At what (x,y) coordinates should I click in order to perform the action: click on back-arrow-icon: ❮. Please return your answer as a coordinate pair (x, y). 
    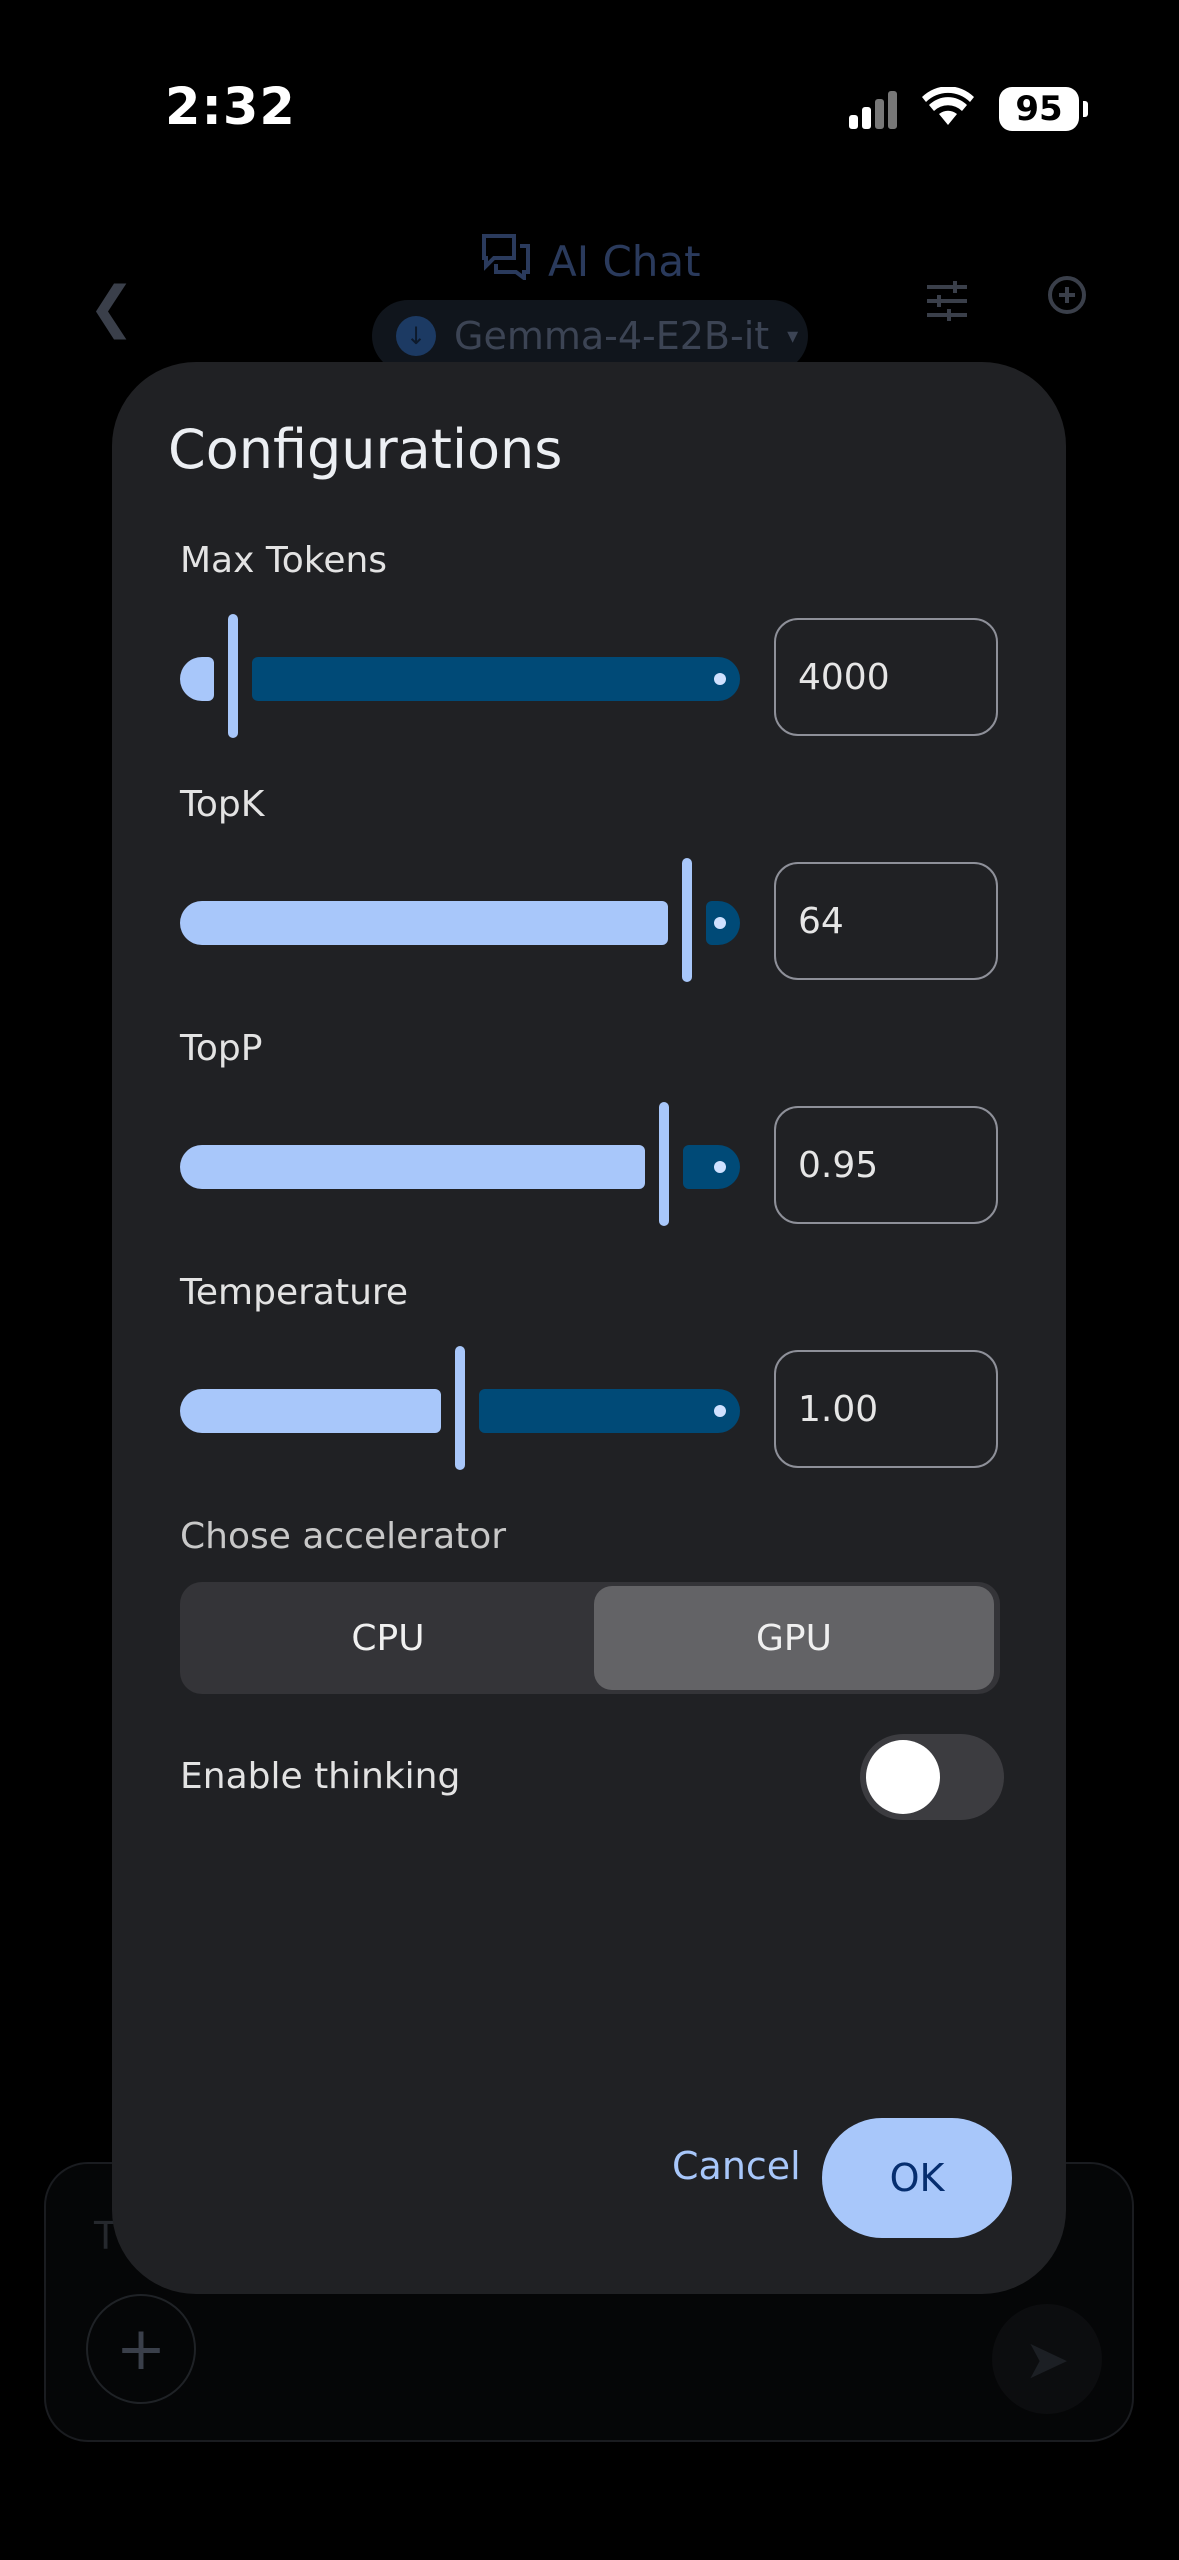
    Looking at the image, I should click on (111, 307).